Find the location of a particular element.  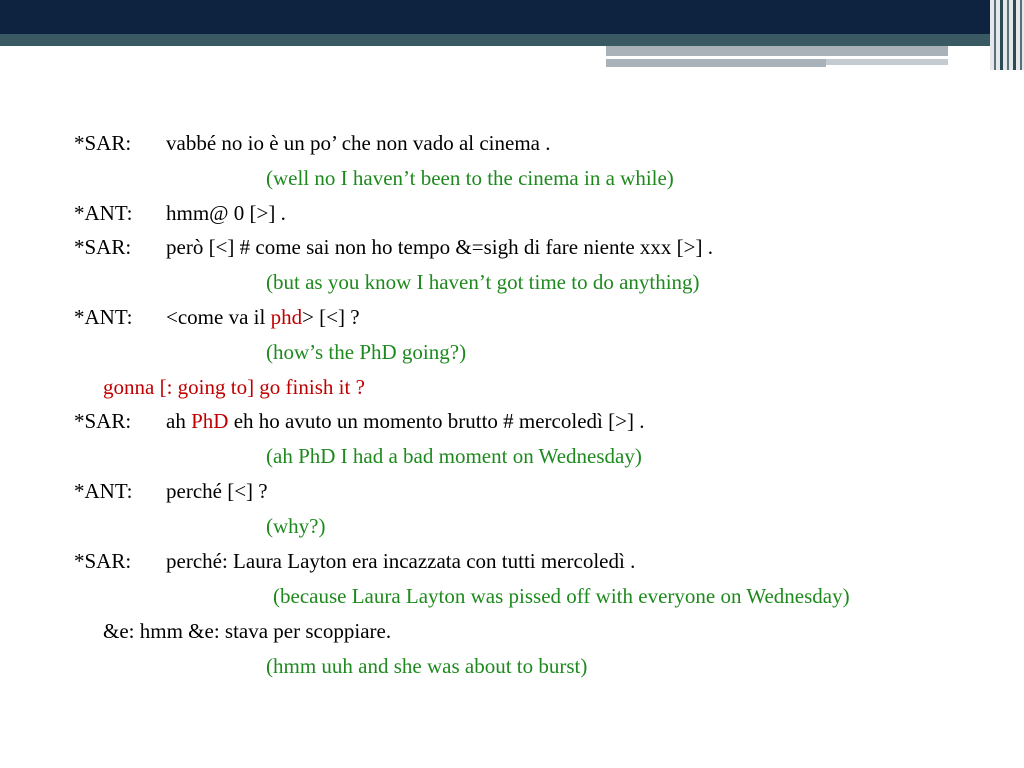

header-accent-bar-light is located at coordinates (887, 62).